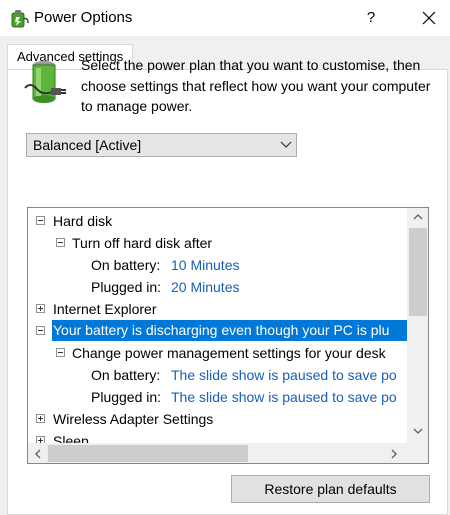  What do you see at coordinates (218, 419) in the screenshot?
I see `tree-item-wireless-adapter: Wireless Adapter Settings` at bounding box center [218, 419].